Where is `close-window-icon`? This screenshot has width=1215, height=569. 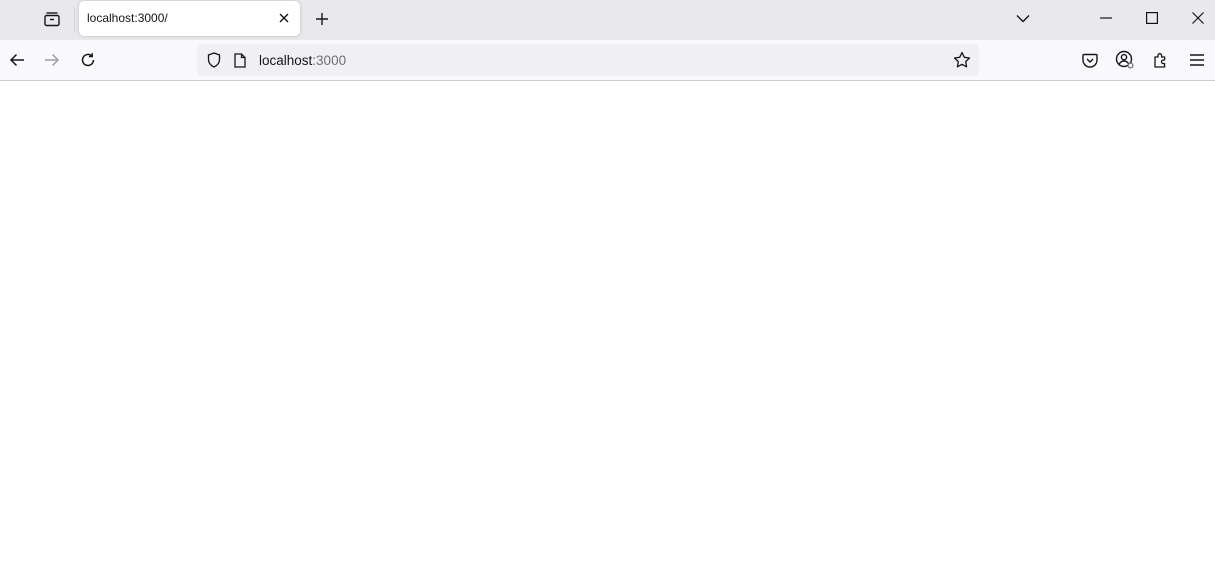 close-window-icon is located at coordinates (1198, 18).